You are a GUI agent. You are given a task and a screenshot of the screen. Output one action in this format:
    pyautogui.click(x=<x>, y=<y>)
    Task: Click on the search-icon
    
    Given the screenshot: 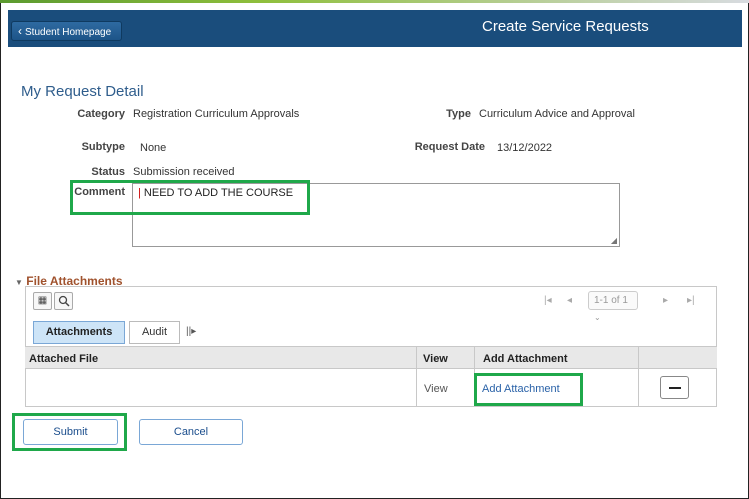 What is the action you would take?
    pyautogui.click(x=63, y=301)
    